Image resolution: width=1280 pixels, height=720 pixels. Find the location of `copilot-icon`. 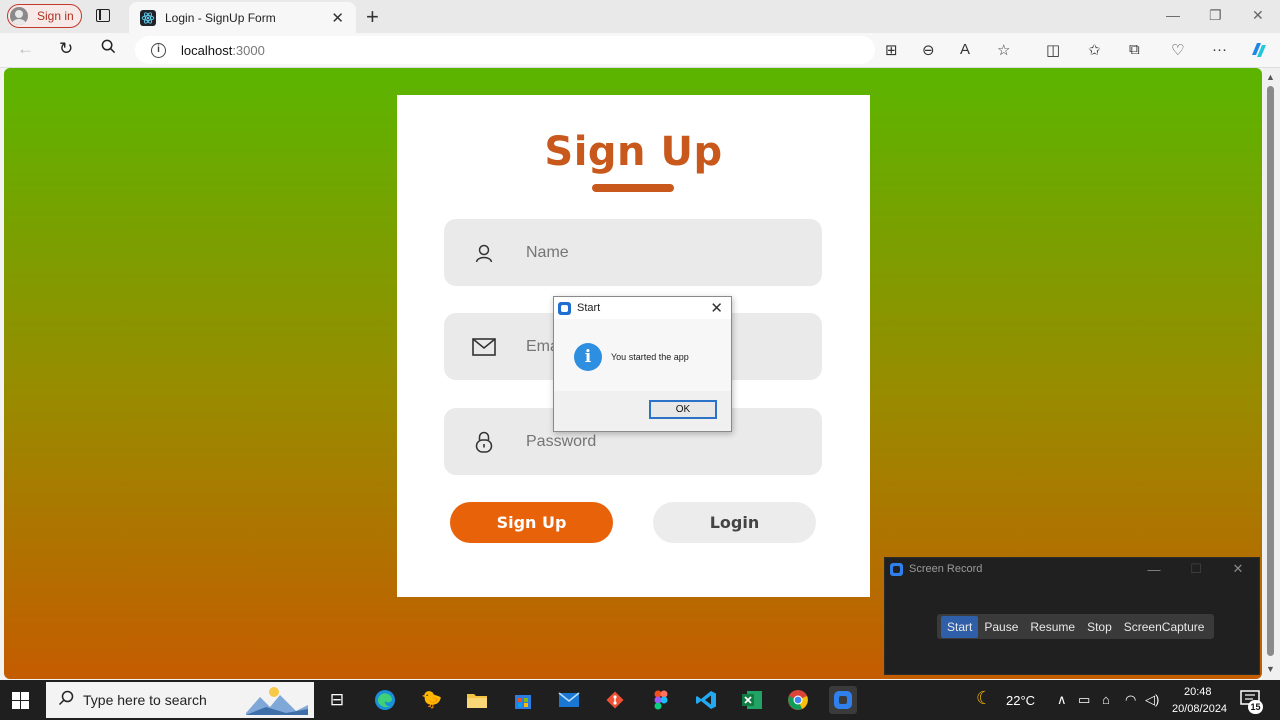

copilot-icon is located at coordinates (1259, 52).